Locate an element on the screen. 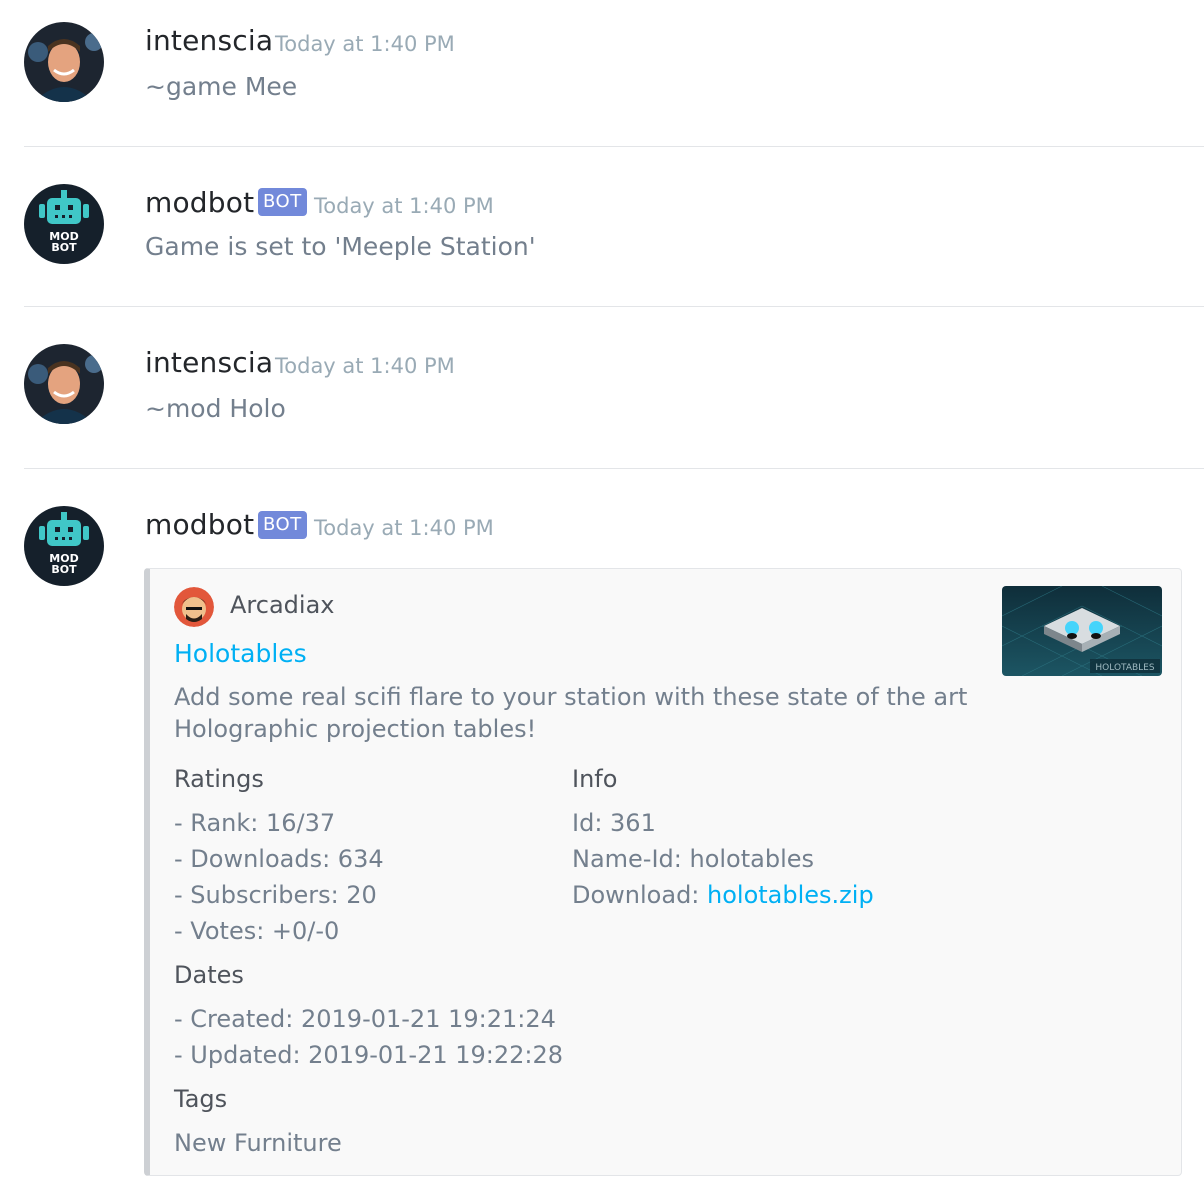 Image resolution: width=1204 pixels, height=1202 pixels. embed-author-name: Arcadiax is located at coordinates (282, 605).